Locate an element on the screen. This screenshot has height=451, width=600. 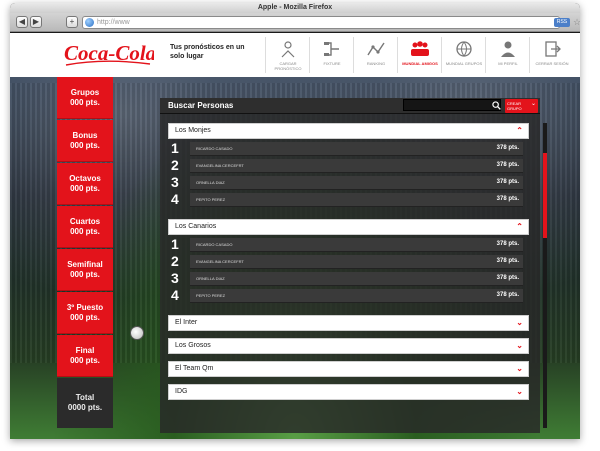
window-titlebar: Apple - Mozilla Firefox is located at coordinates (295, 8).